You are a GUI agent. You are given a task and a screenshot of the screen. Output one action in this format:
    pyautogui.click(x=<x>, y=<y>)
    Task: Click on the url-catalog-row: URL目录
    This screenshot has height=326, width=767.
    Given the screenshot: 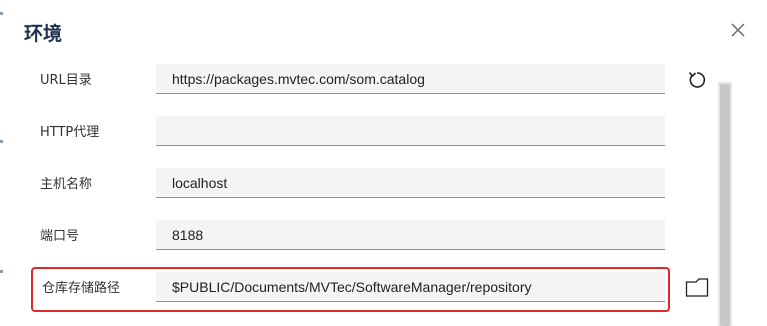 What is the action you would take?
    pyautogui.click(x=350, y=81)
    